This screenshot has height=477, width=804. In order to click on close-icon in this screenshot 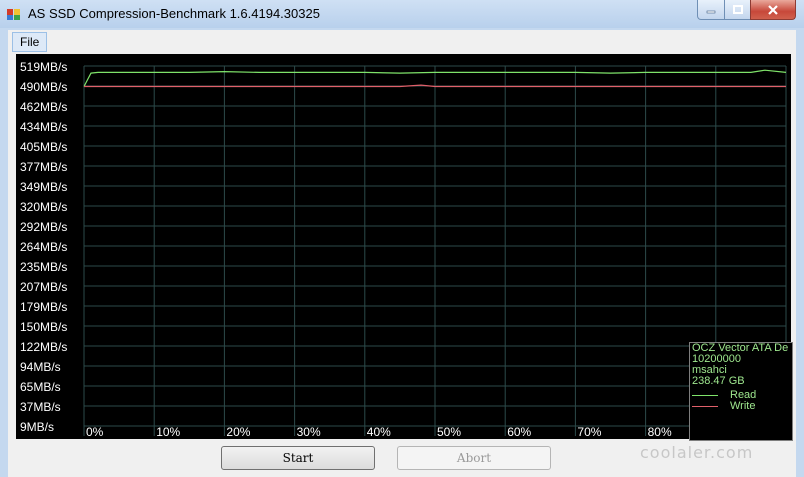, I will do `click(773, 9)`.